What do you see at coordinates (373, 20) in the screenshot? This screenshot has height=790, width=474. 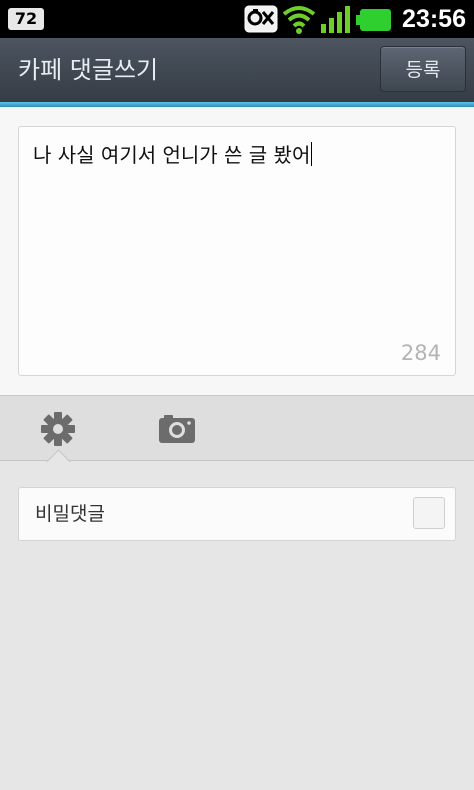 I see `battery-icon` at bounding box center [373, 20].